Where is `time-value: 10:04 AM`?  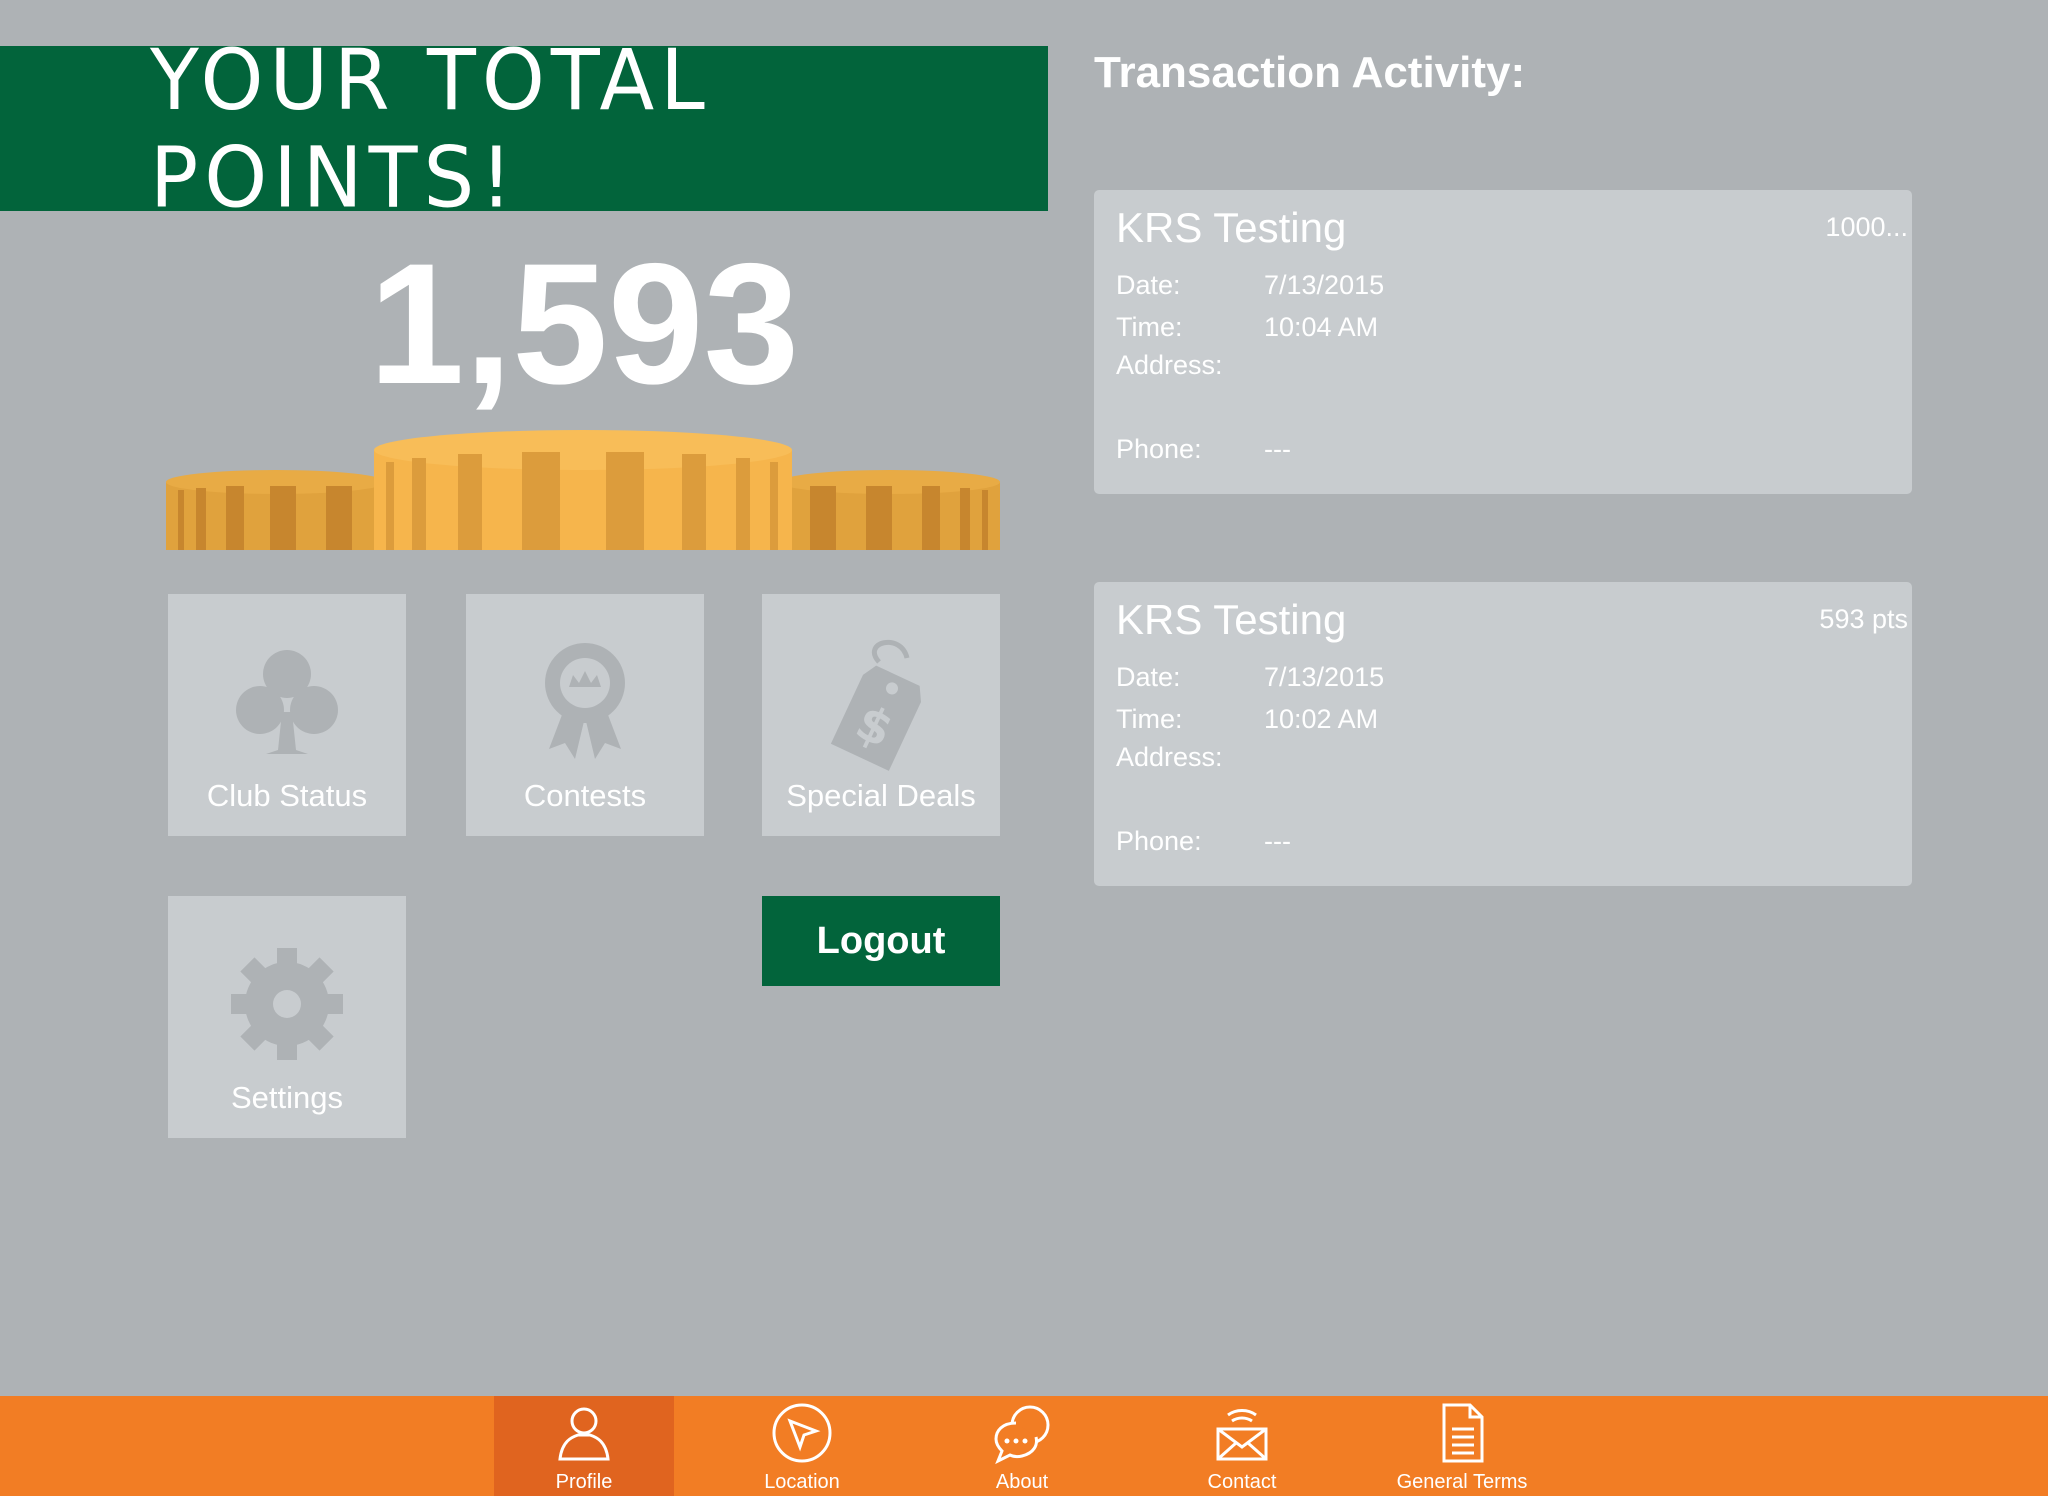
time-value: 10:04 AM is located at coordinates (1321, 327).